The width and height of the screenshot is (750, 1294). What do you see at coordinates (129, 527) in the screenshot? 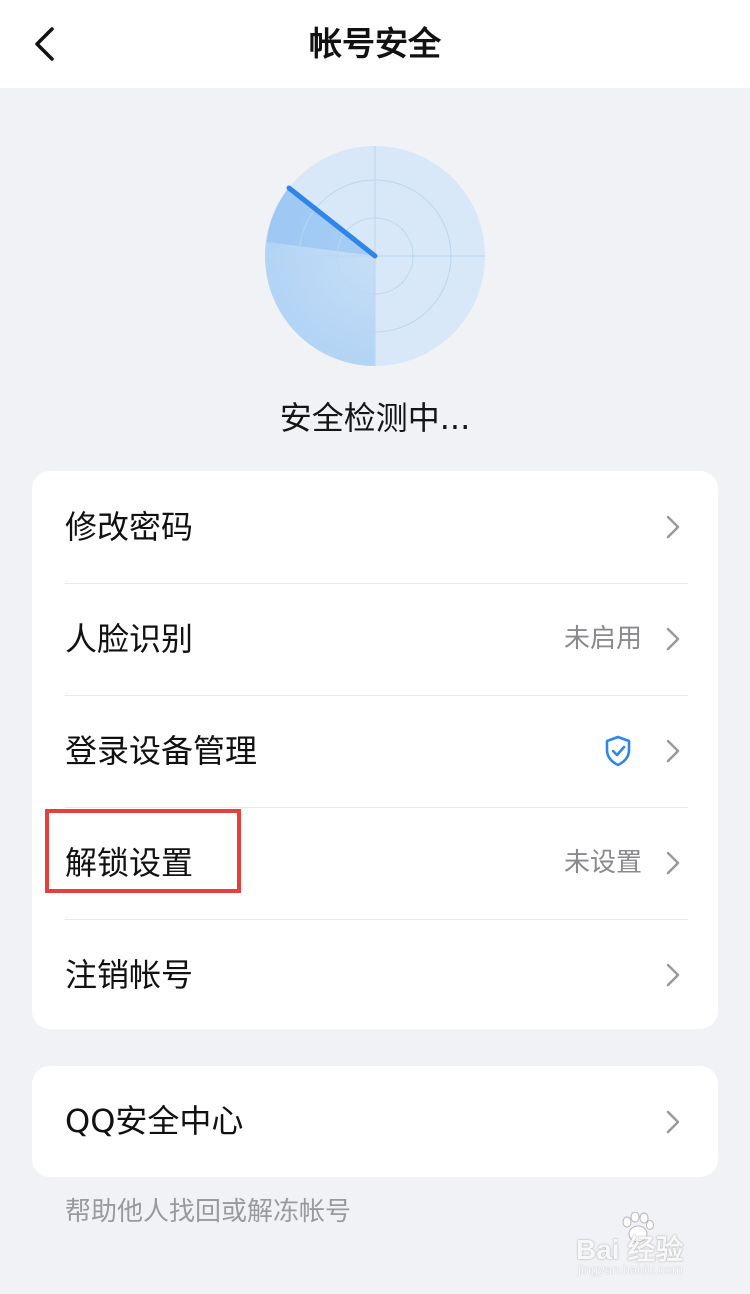
I see `settings-row-label: 修改密码` at bounding box center [129, 527].